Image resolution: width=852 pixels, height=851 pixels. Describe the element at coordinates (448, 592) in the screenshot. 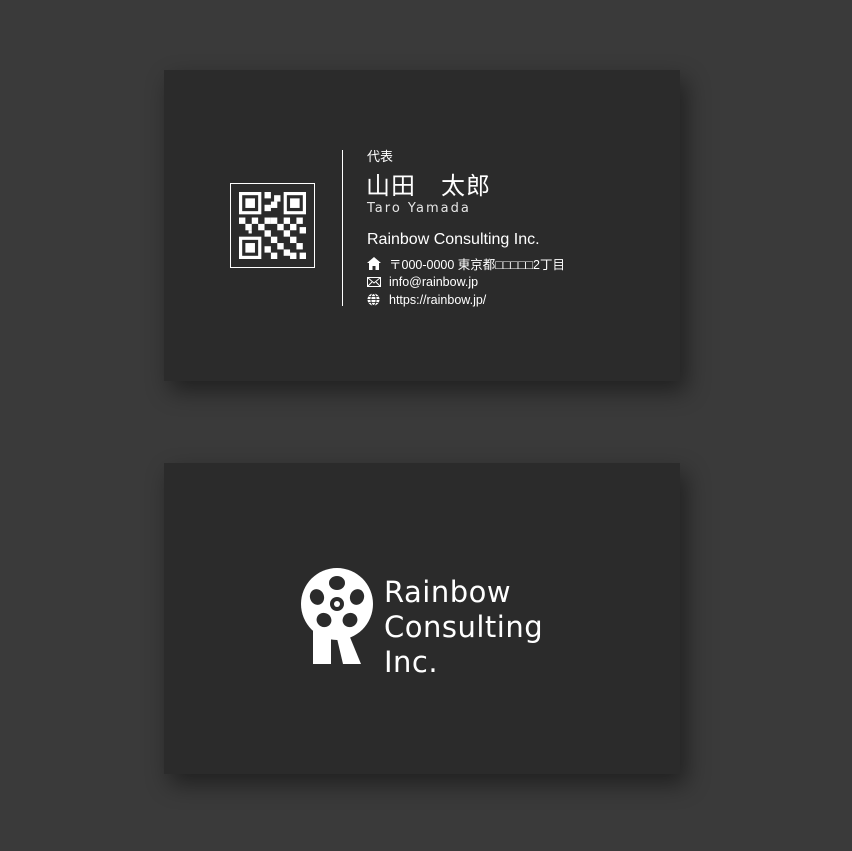

I see `logo-line-1: Rainbow` at that location.